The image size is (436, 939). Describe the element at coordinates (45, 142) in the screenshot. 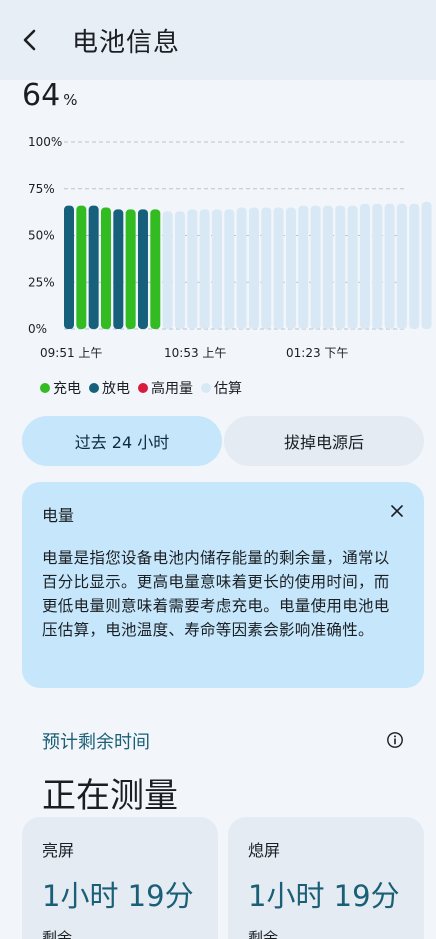

I see `y-tick-label: 100%` at that location.